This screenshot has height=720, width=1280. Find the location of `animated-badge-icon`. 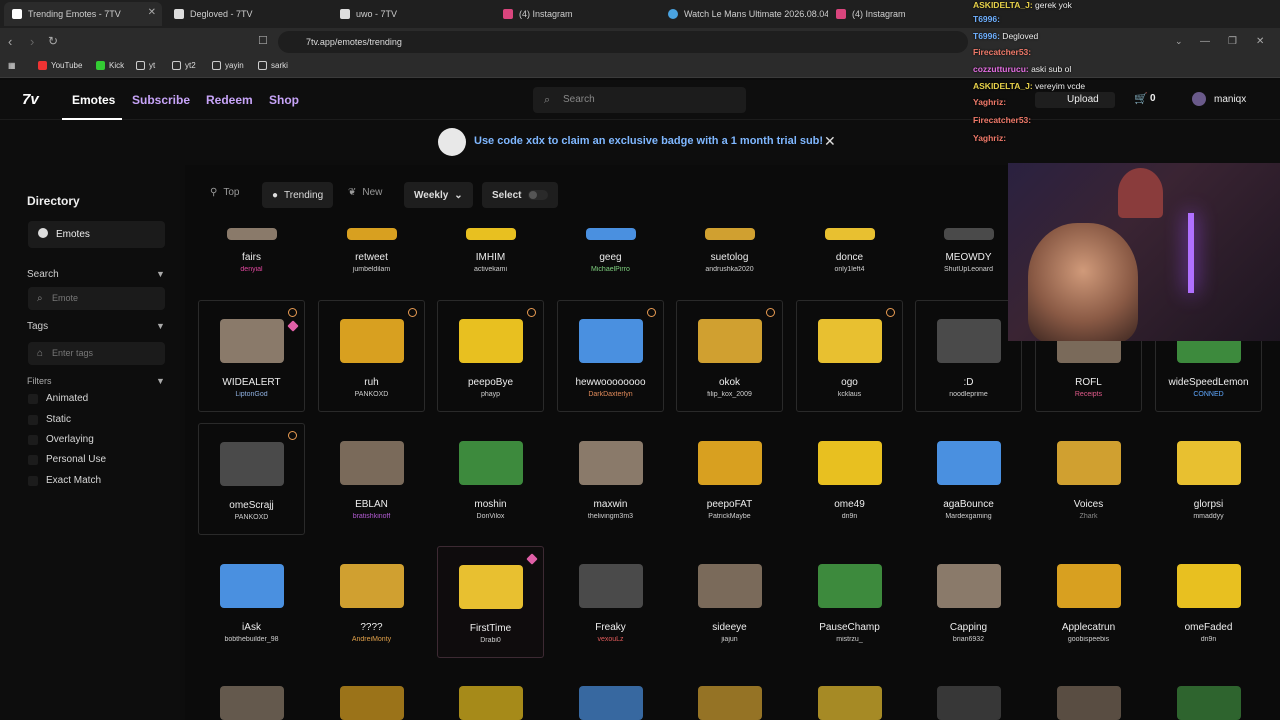

animated-badge-icon is located at coordinates (412, 312).